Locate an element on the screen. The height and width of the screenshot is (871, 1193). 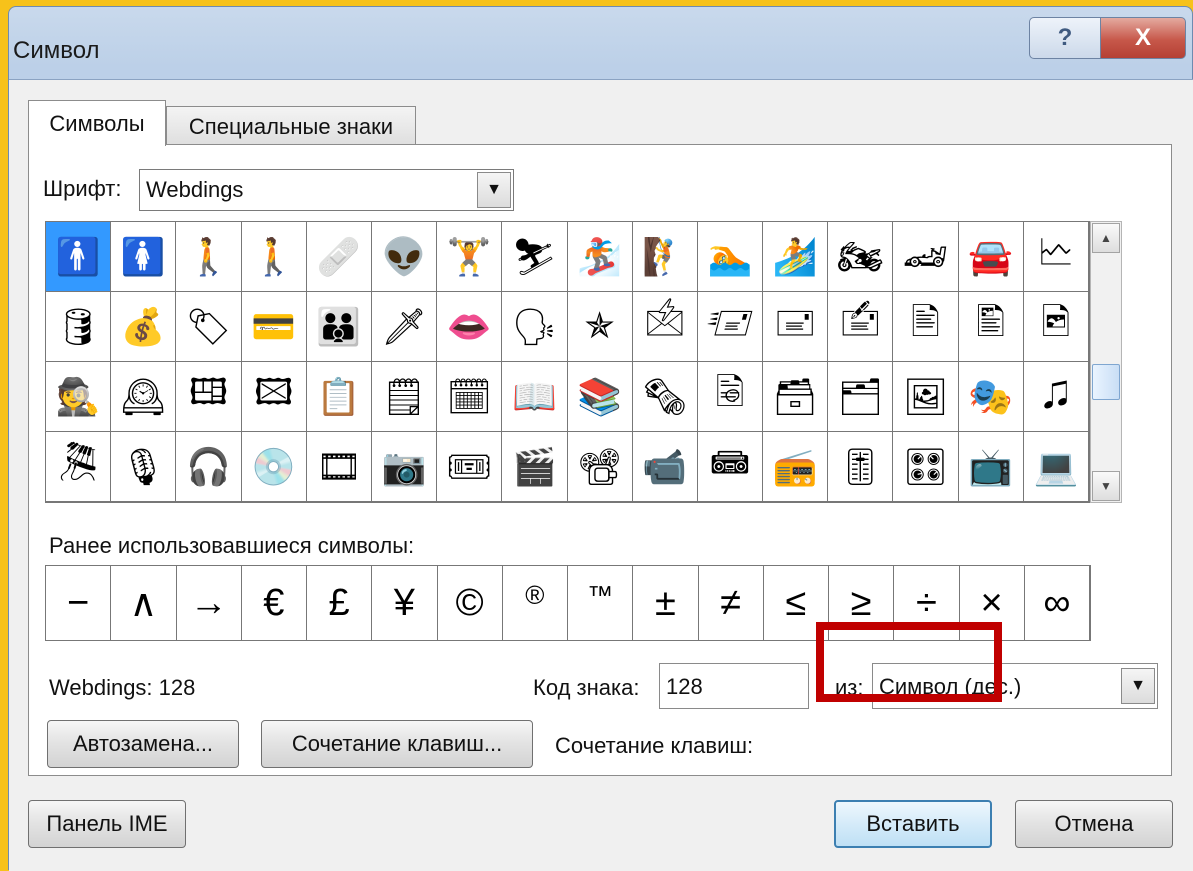
symbol-cell: 💰 is located at coordinates (144, 327).